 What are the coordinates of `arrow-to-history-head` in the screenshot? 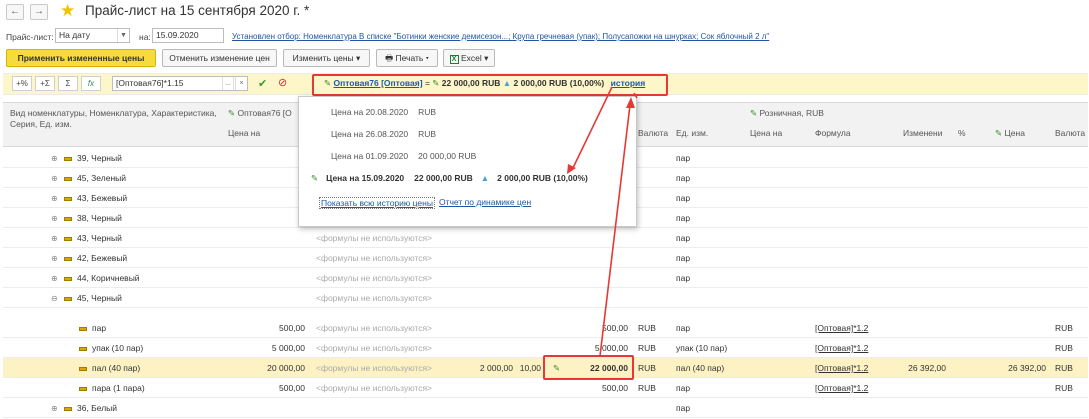 It's located at (630, 102).